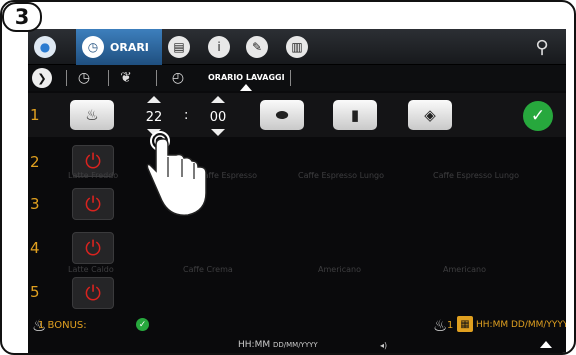 Image resolution: width=576 pixels, height=355 pixels. Describe the element at coordinates (154, 99) in the screenshot. I see `hours-up-arrow` at that location.